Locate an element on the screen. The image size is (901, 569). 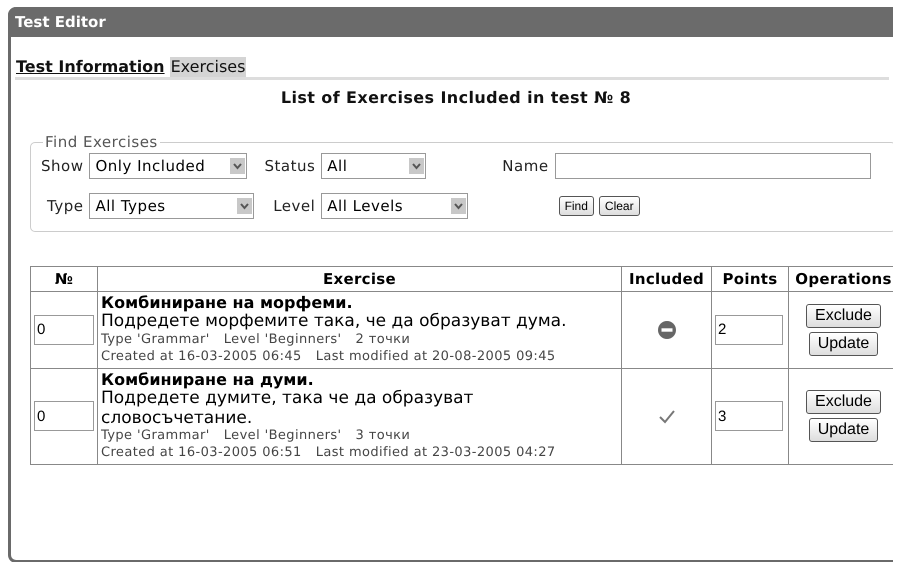
modified-date: Last modified at 23-03-2005 04:27 is located at coordinates (436, 452).